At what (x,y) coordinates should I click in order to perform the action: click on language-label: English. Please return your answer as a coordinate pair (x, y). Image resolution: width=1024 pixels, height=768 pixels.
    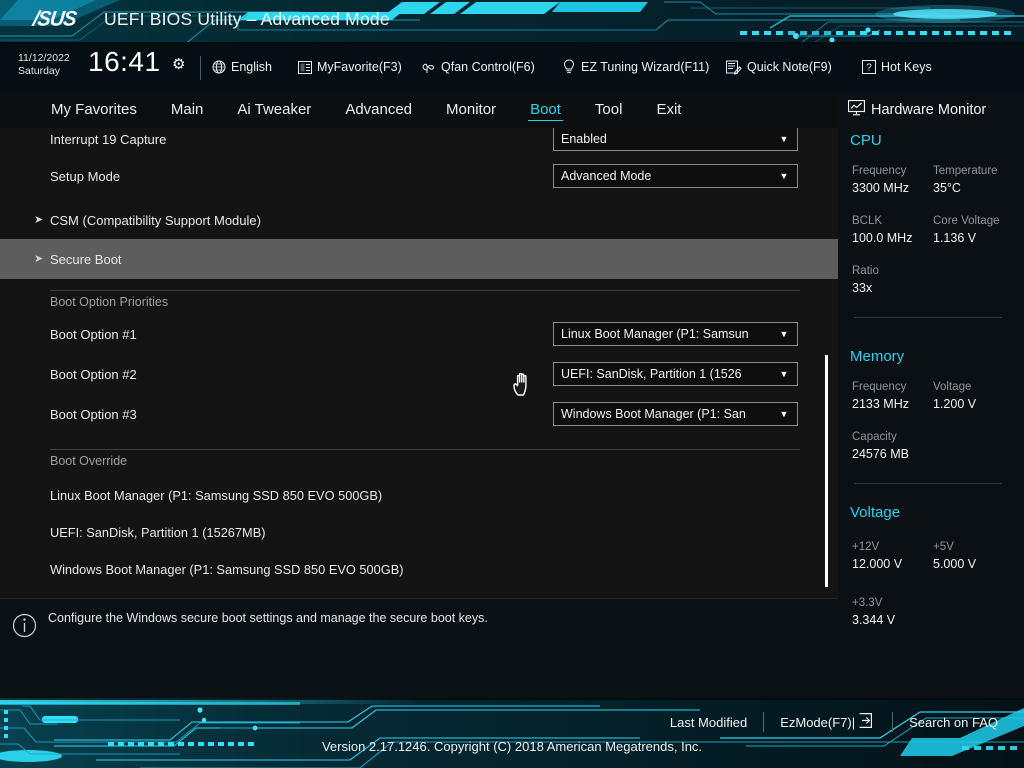
    Looking at the image, I should click on (251, 67).